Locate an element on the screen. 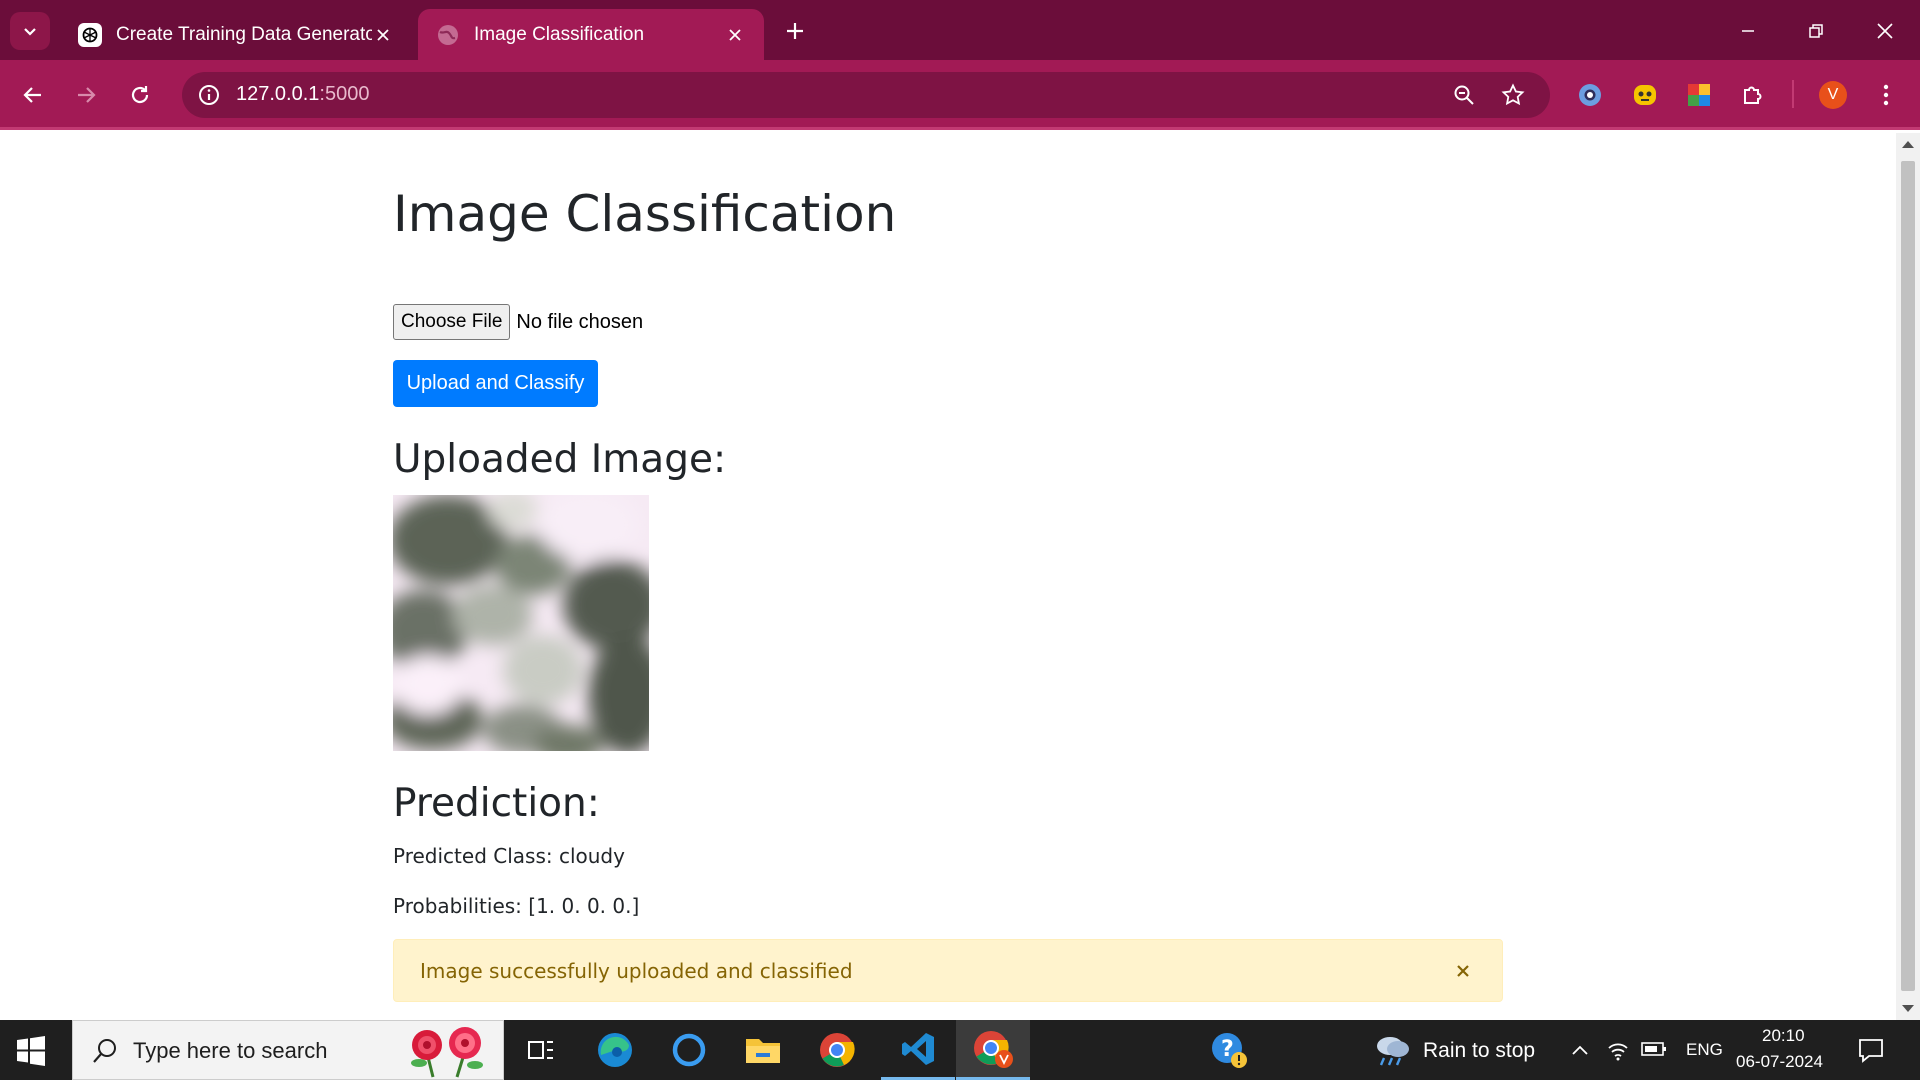 The height and width of the screenshot is (1080, 1920). vscode-icon is located at coordinates (918, 1048).